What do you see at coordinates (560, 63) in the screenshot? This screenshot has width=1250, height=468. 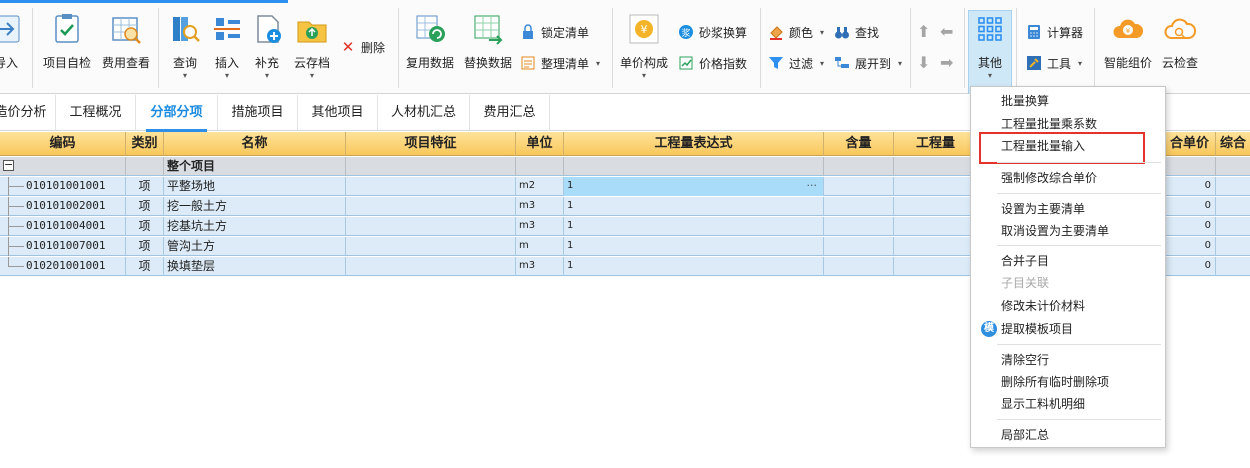 I see `organize-list-button: 整理清单 ▾` at bounding box center [560, 63].